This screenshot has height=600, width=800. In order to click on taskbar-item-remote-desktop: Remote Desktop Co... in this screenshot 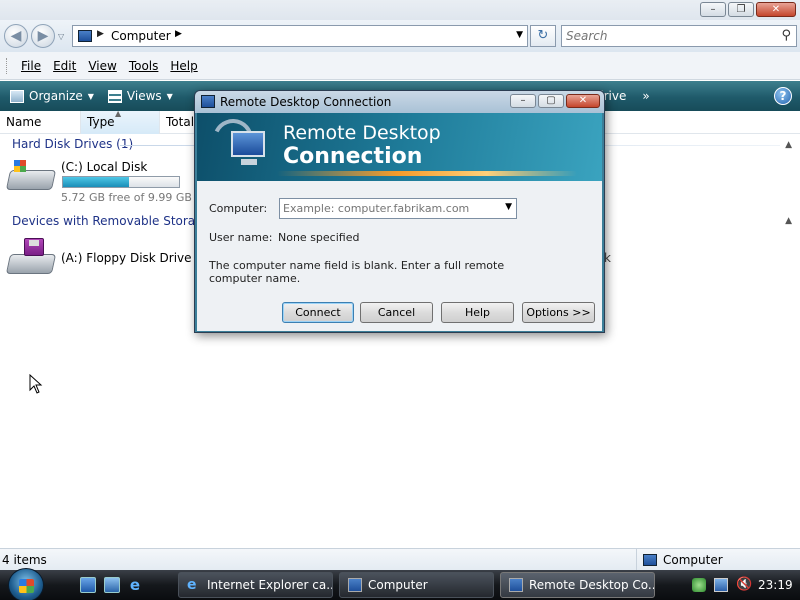, I will do `click(577, 585)`.